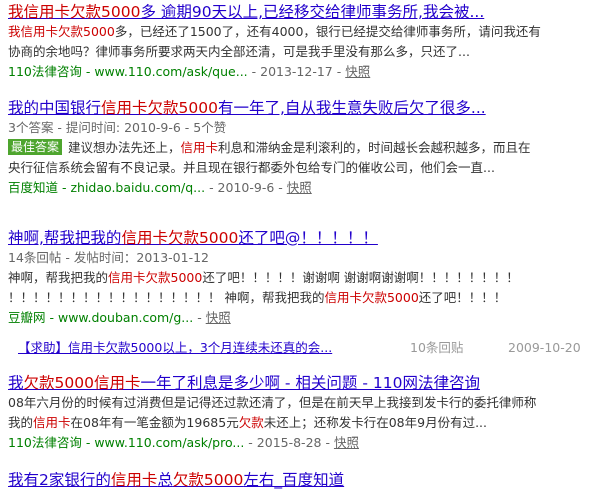 The height and width of the screenshot is (495, 610). I want to click on result-item: 我有2家银行的信用卡总欠款5000左右_百度知道, so click(304, 480).